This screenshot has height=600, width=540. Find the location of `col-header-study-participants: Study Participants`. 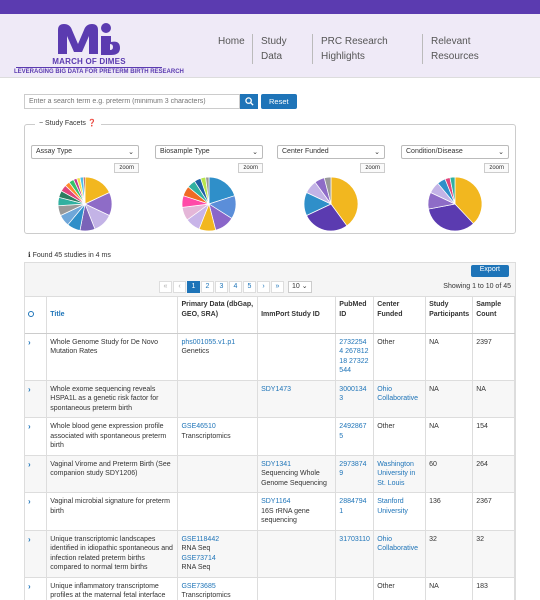

col-header-study-participants: Study Participants is located at coordinates (449, 315).